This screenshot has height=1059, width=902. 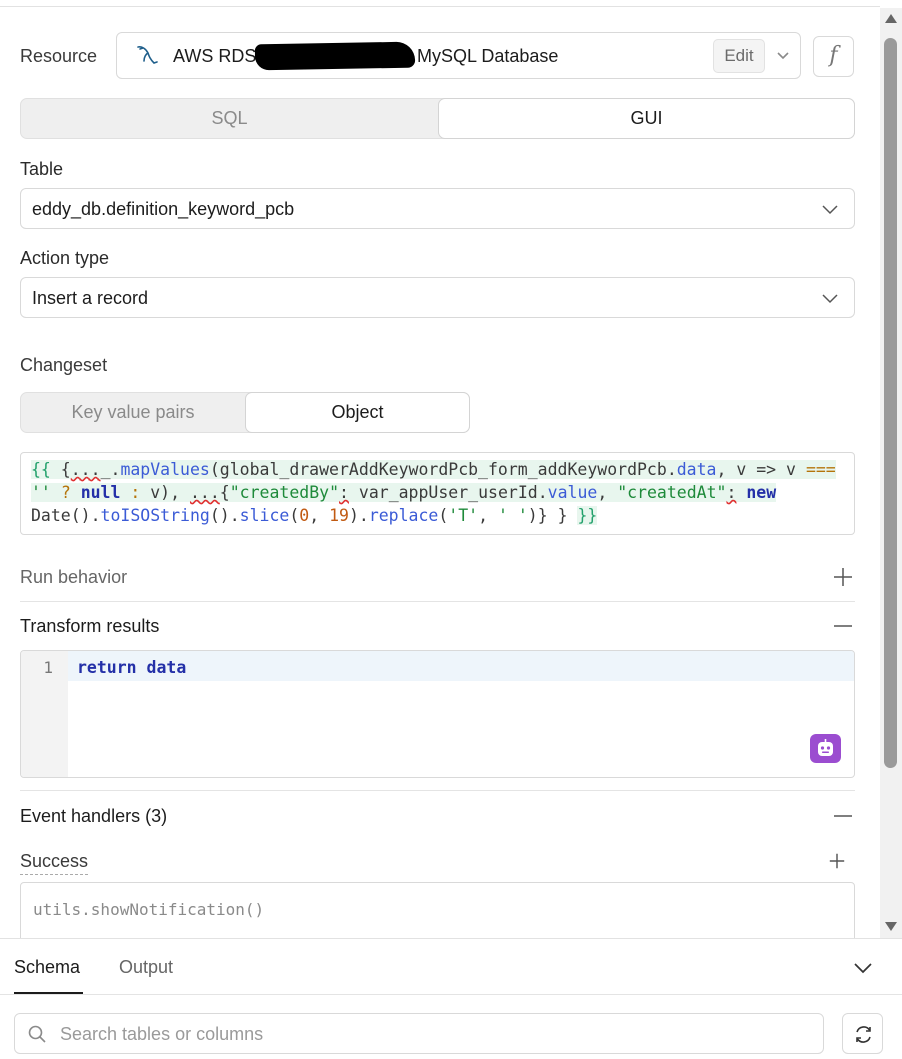 I want to click on search-input, so click(x=430, y=1034).